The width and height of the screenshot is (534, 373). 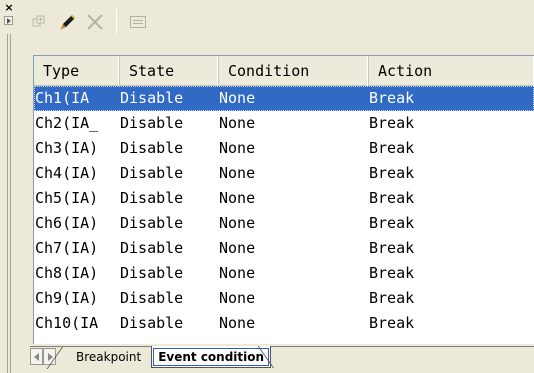 I want to click on cell-type: Ch8(IA), so click(x=67, y=273).